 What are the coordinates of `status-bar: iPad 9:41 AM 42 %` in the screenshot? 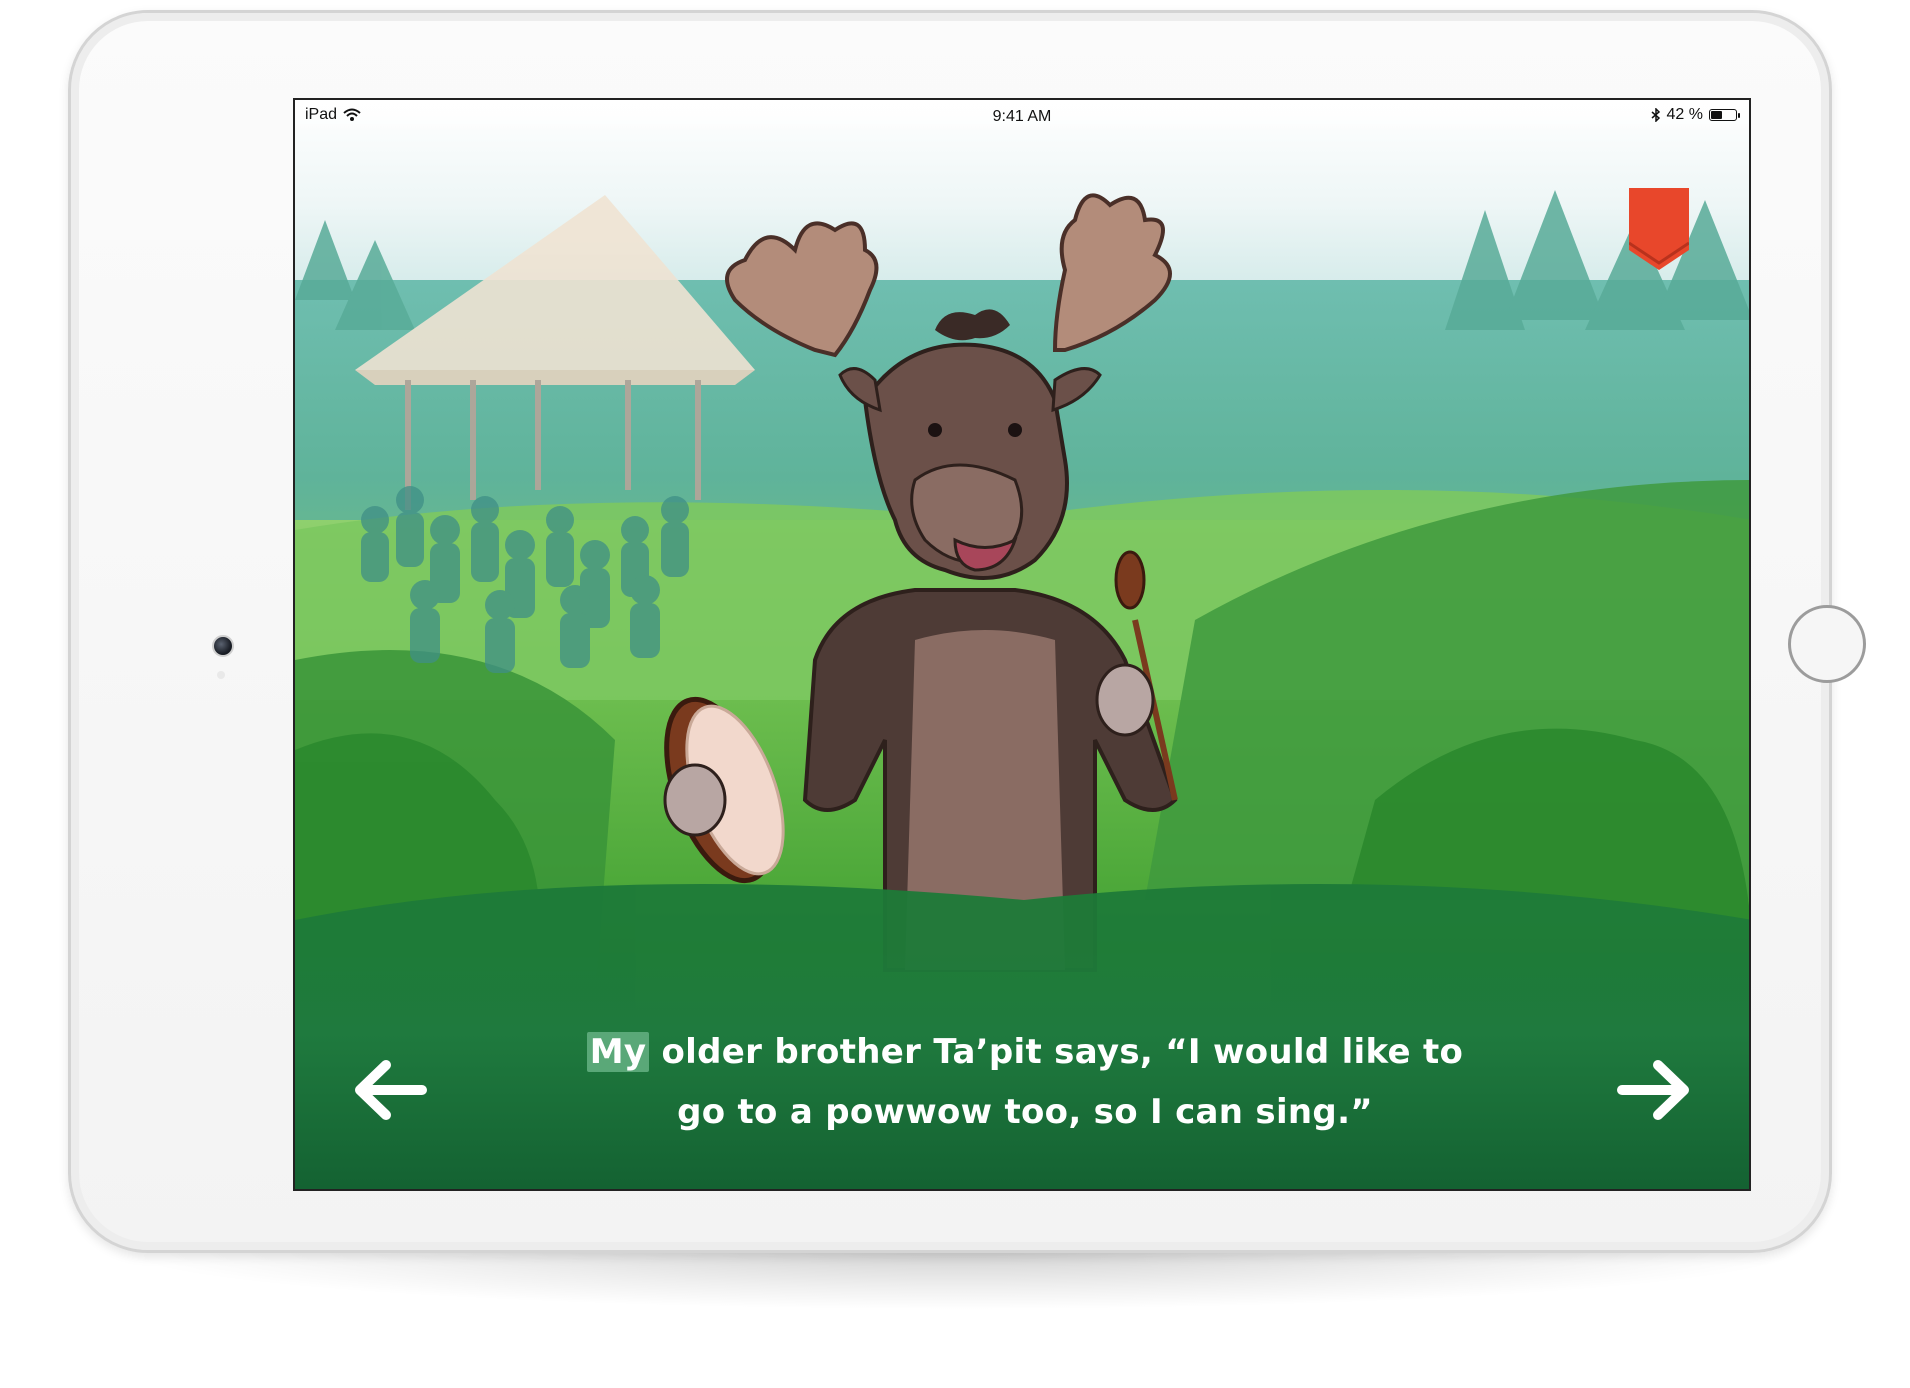 It's located at (1022, 117).